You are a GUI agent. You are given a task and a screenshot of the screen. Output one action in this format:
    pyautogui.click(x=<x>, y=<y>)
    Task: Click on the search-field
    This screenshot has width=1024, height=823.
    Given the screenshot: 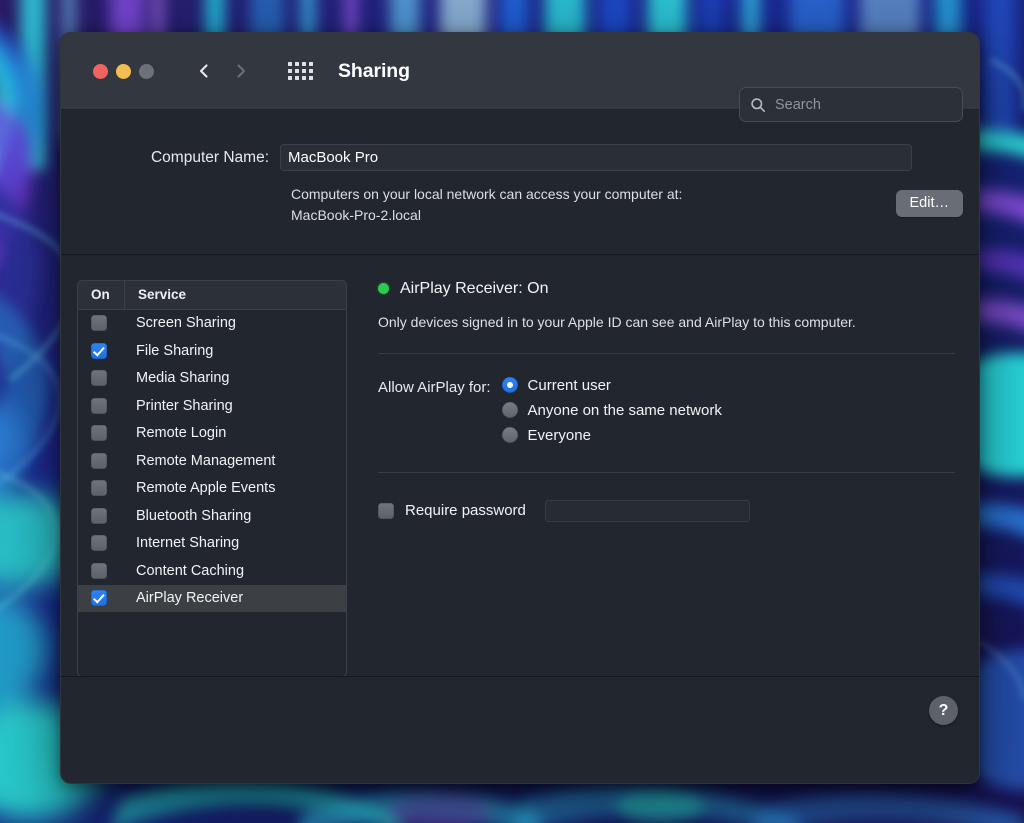 What is the action you would take?
    pyautogui.click(x=851, y=104)
    